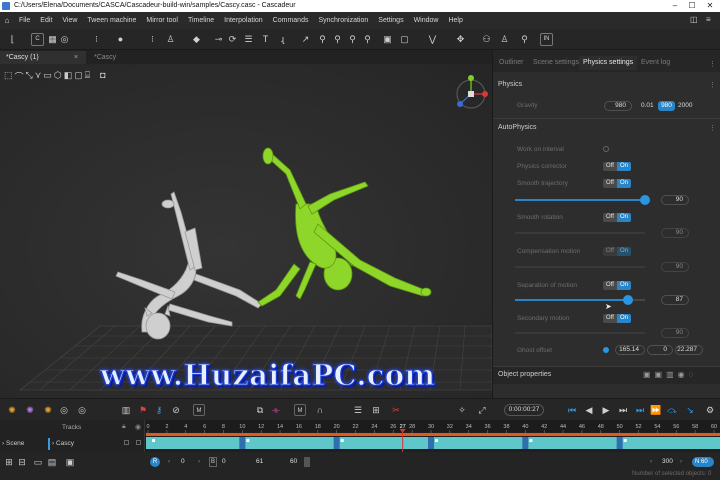 The height and width of the screenshot is (480, 720). Describe the element at coordinates (243, 20) in the screenshot. I see `menu-interpolation: Interpolation` at that location.